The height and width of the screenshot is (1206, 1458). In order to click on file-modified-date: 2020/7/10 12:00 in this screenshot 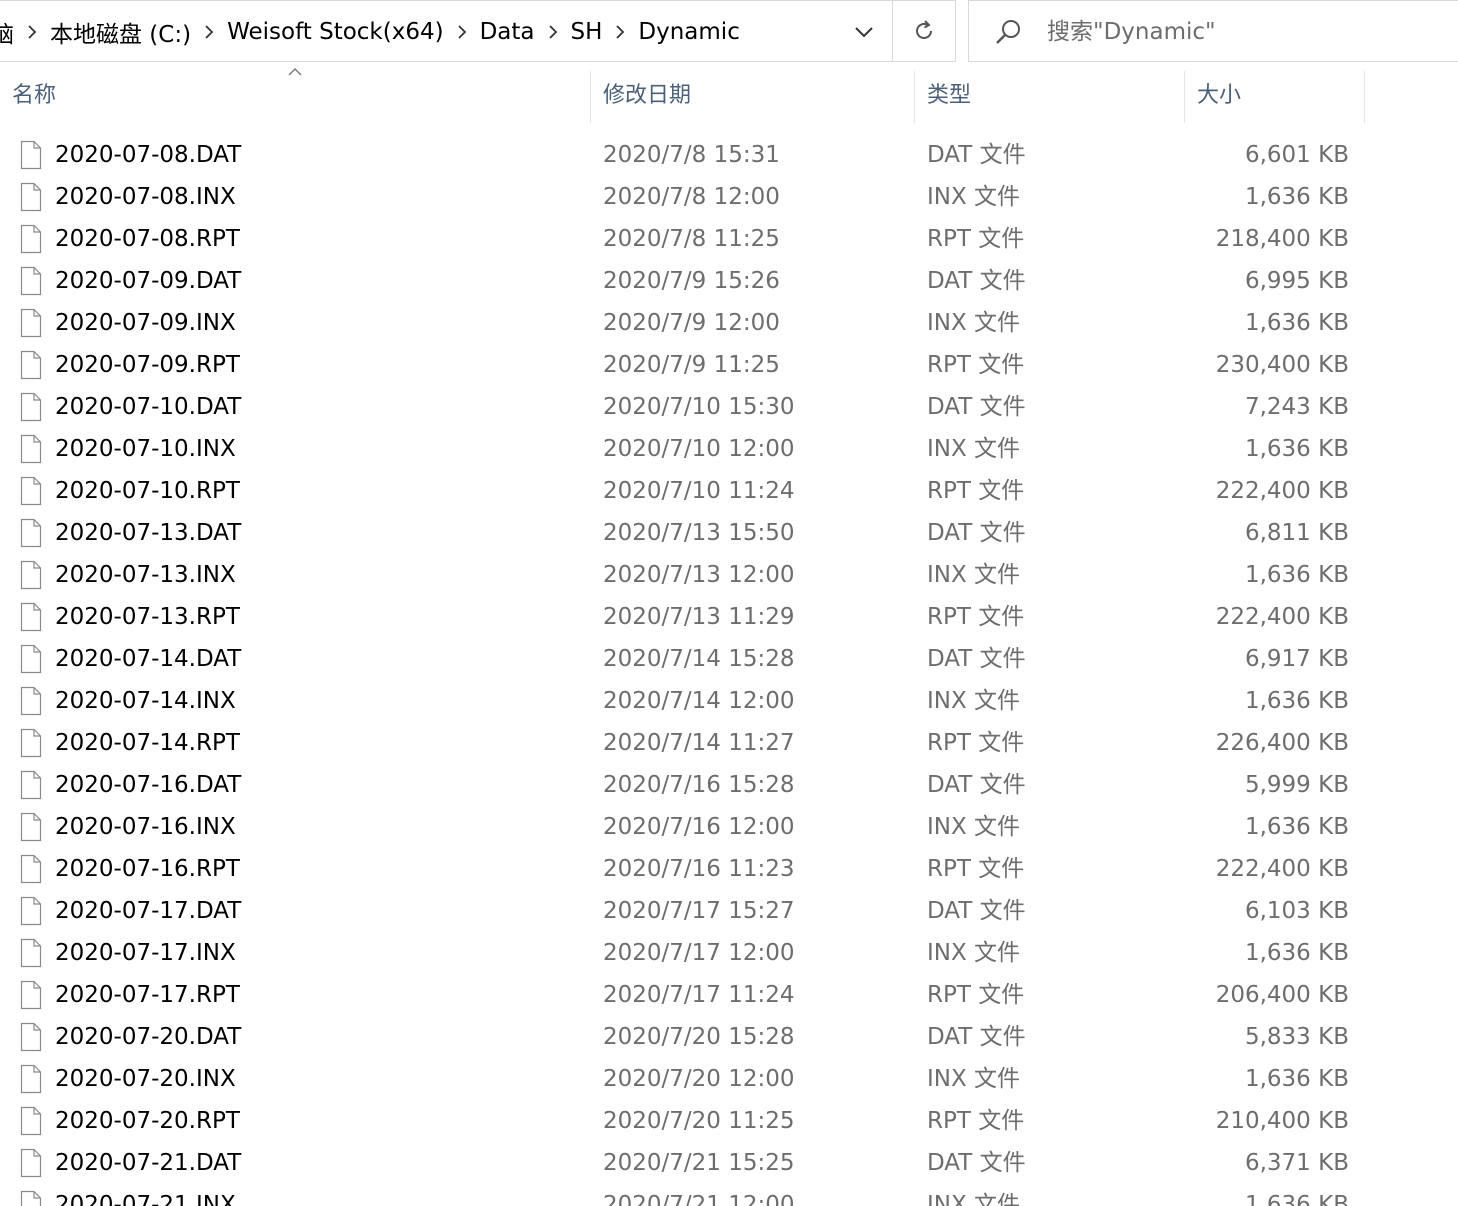, I will do `click(699, 449)`.